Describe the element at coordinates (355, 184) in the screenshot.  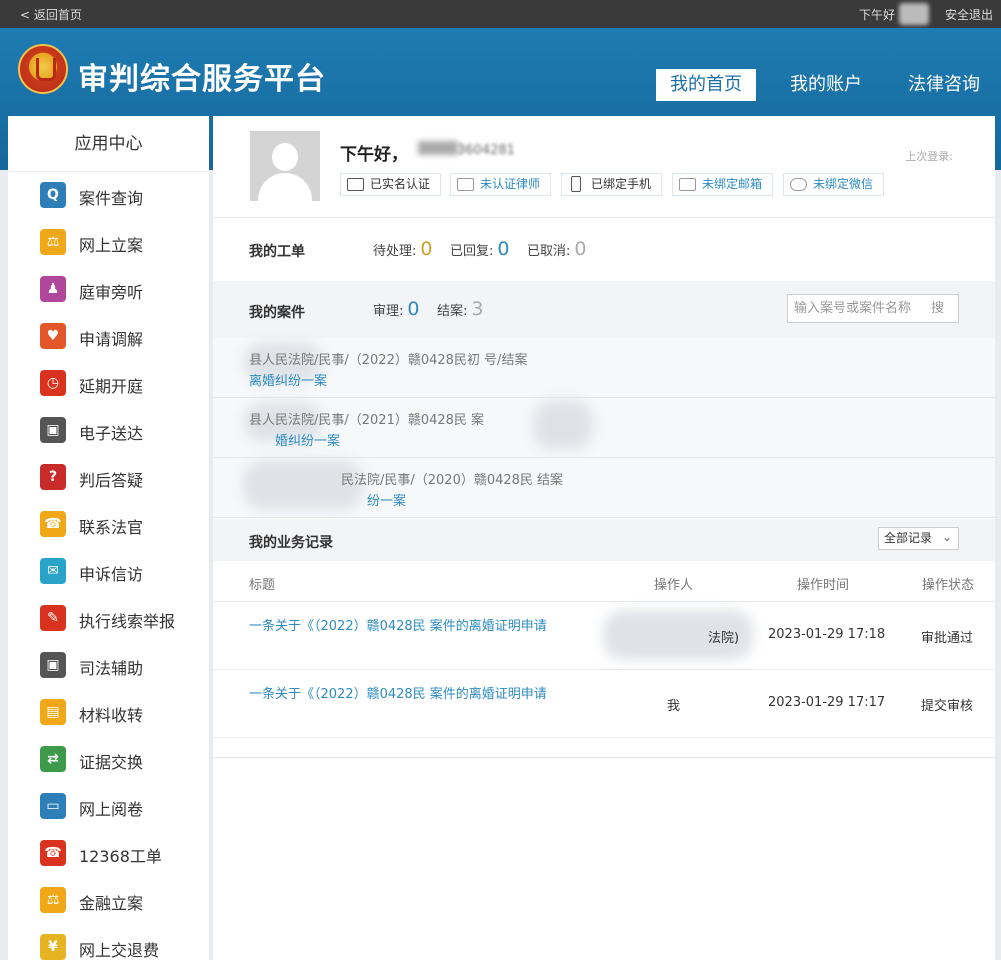
I see `id-card-icon` at that location.